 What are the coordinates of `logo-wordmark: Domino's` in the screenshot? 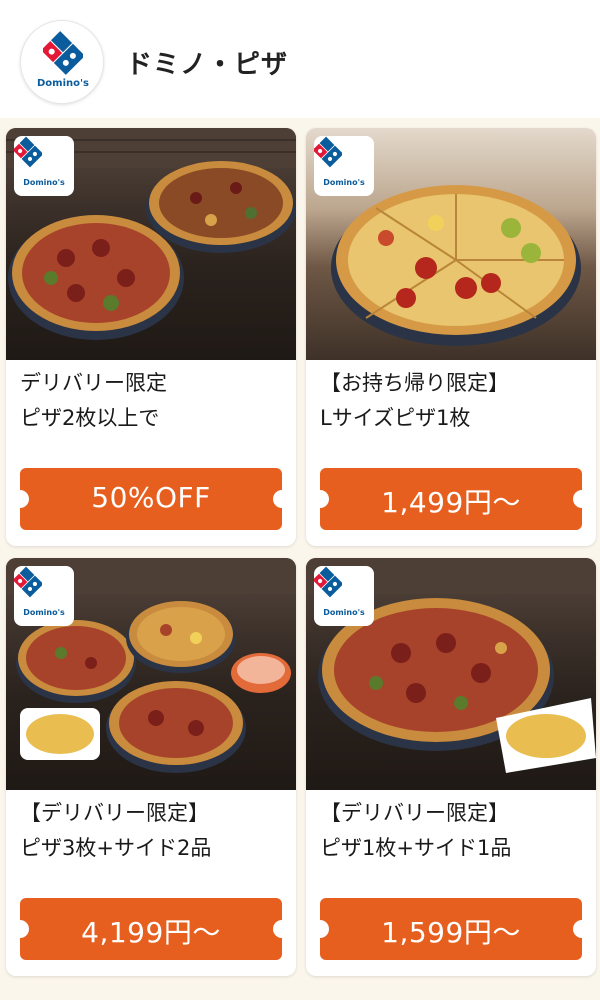 It's located at (63, 83).